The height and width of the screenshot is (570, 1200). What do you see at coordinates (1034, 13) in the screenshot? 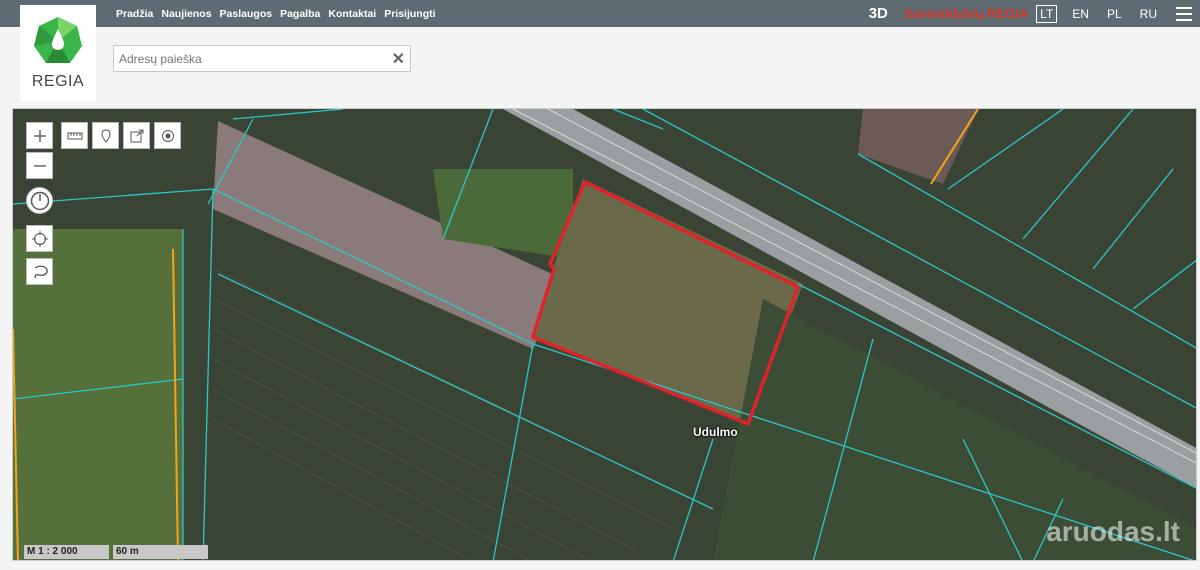
I see `right-nav: 3D Savivaldybių REGIA LT EN PL RU` at bounding box center [1034, 13].